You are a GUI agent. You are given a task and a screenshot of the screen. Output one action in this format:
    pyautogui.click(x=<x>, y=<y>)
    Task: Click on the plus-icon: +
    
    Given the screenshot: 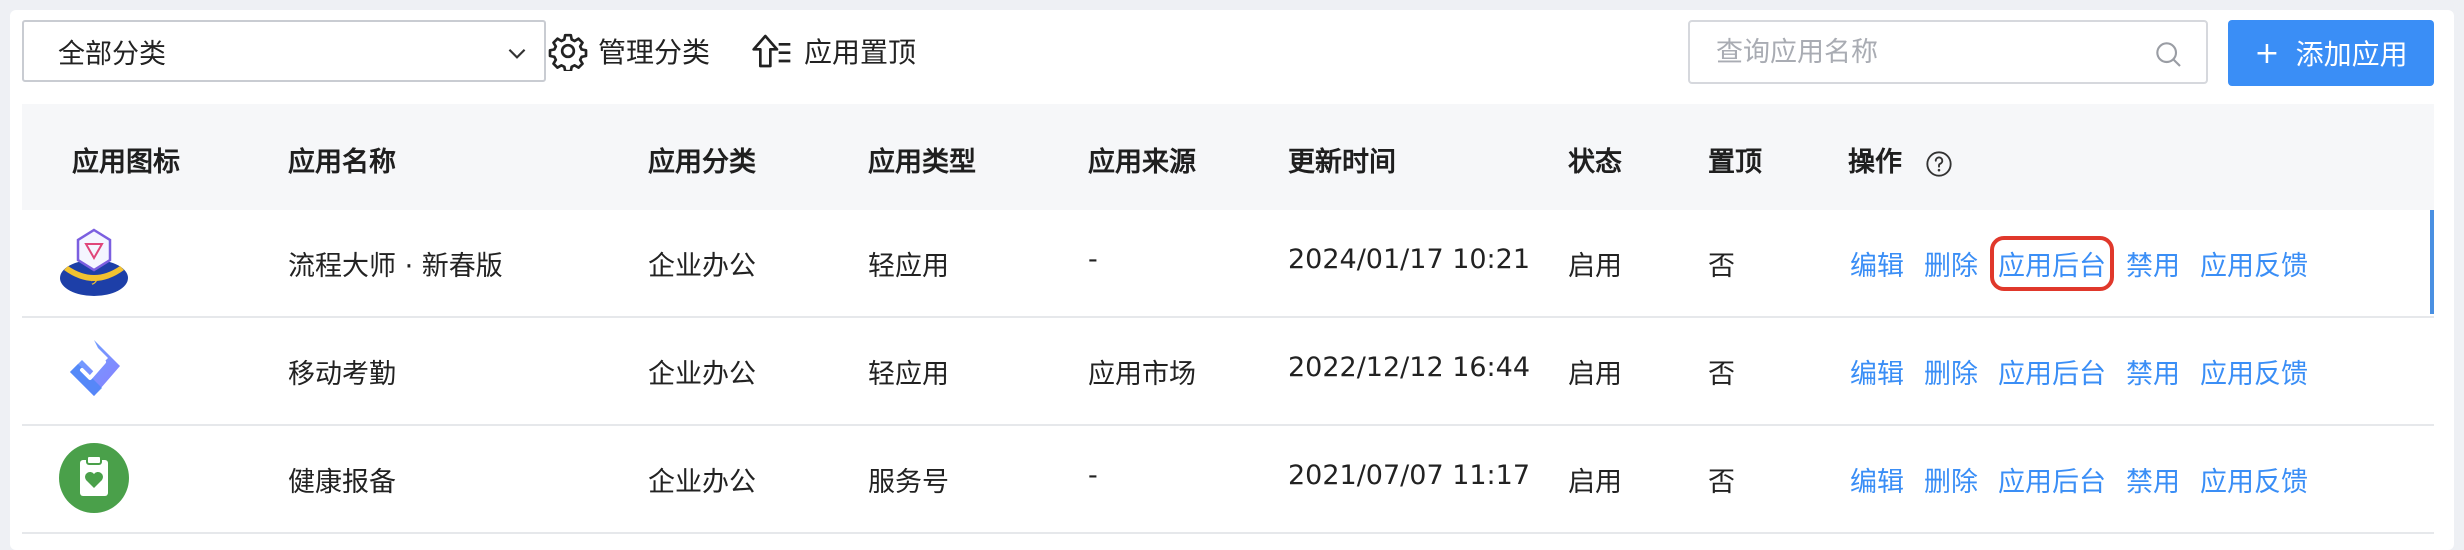 What is the action you would take?
    pyautogui.click(x=2267, y=53)
    